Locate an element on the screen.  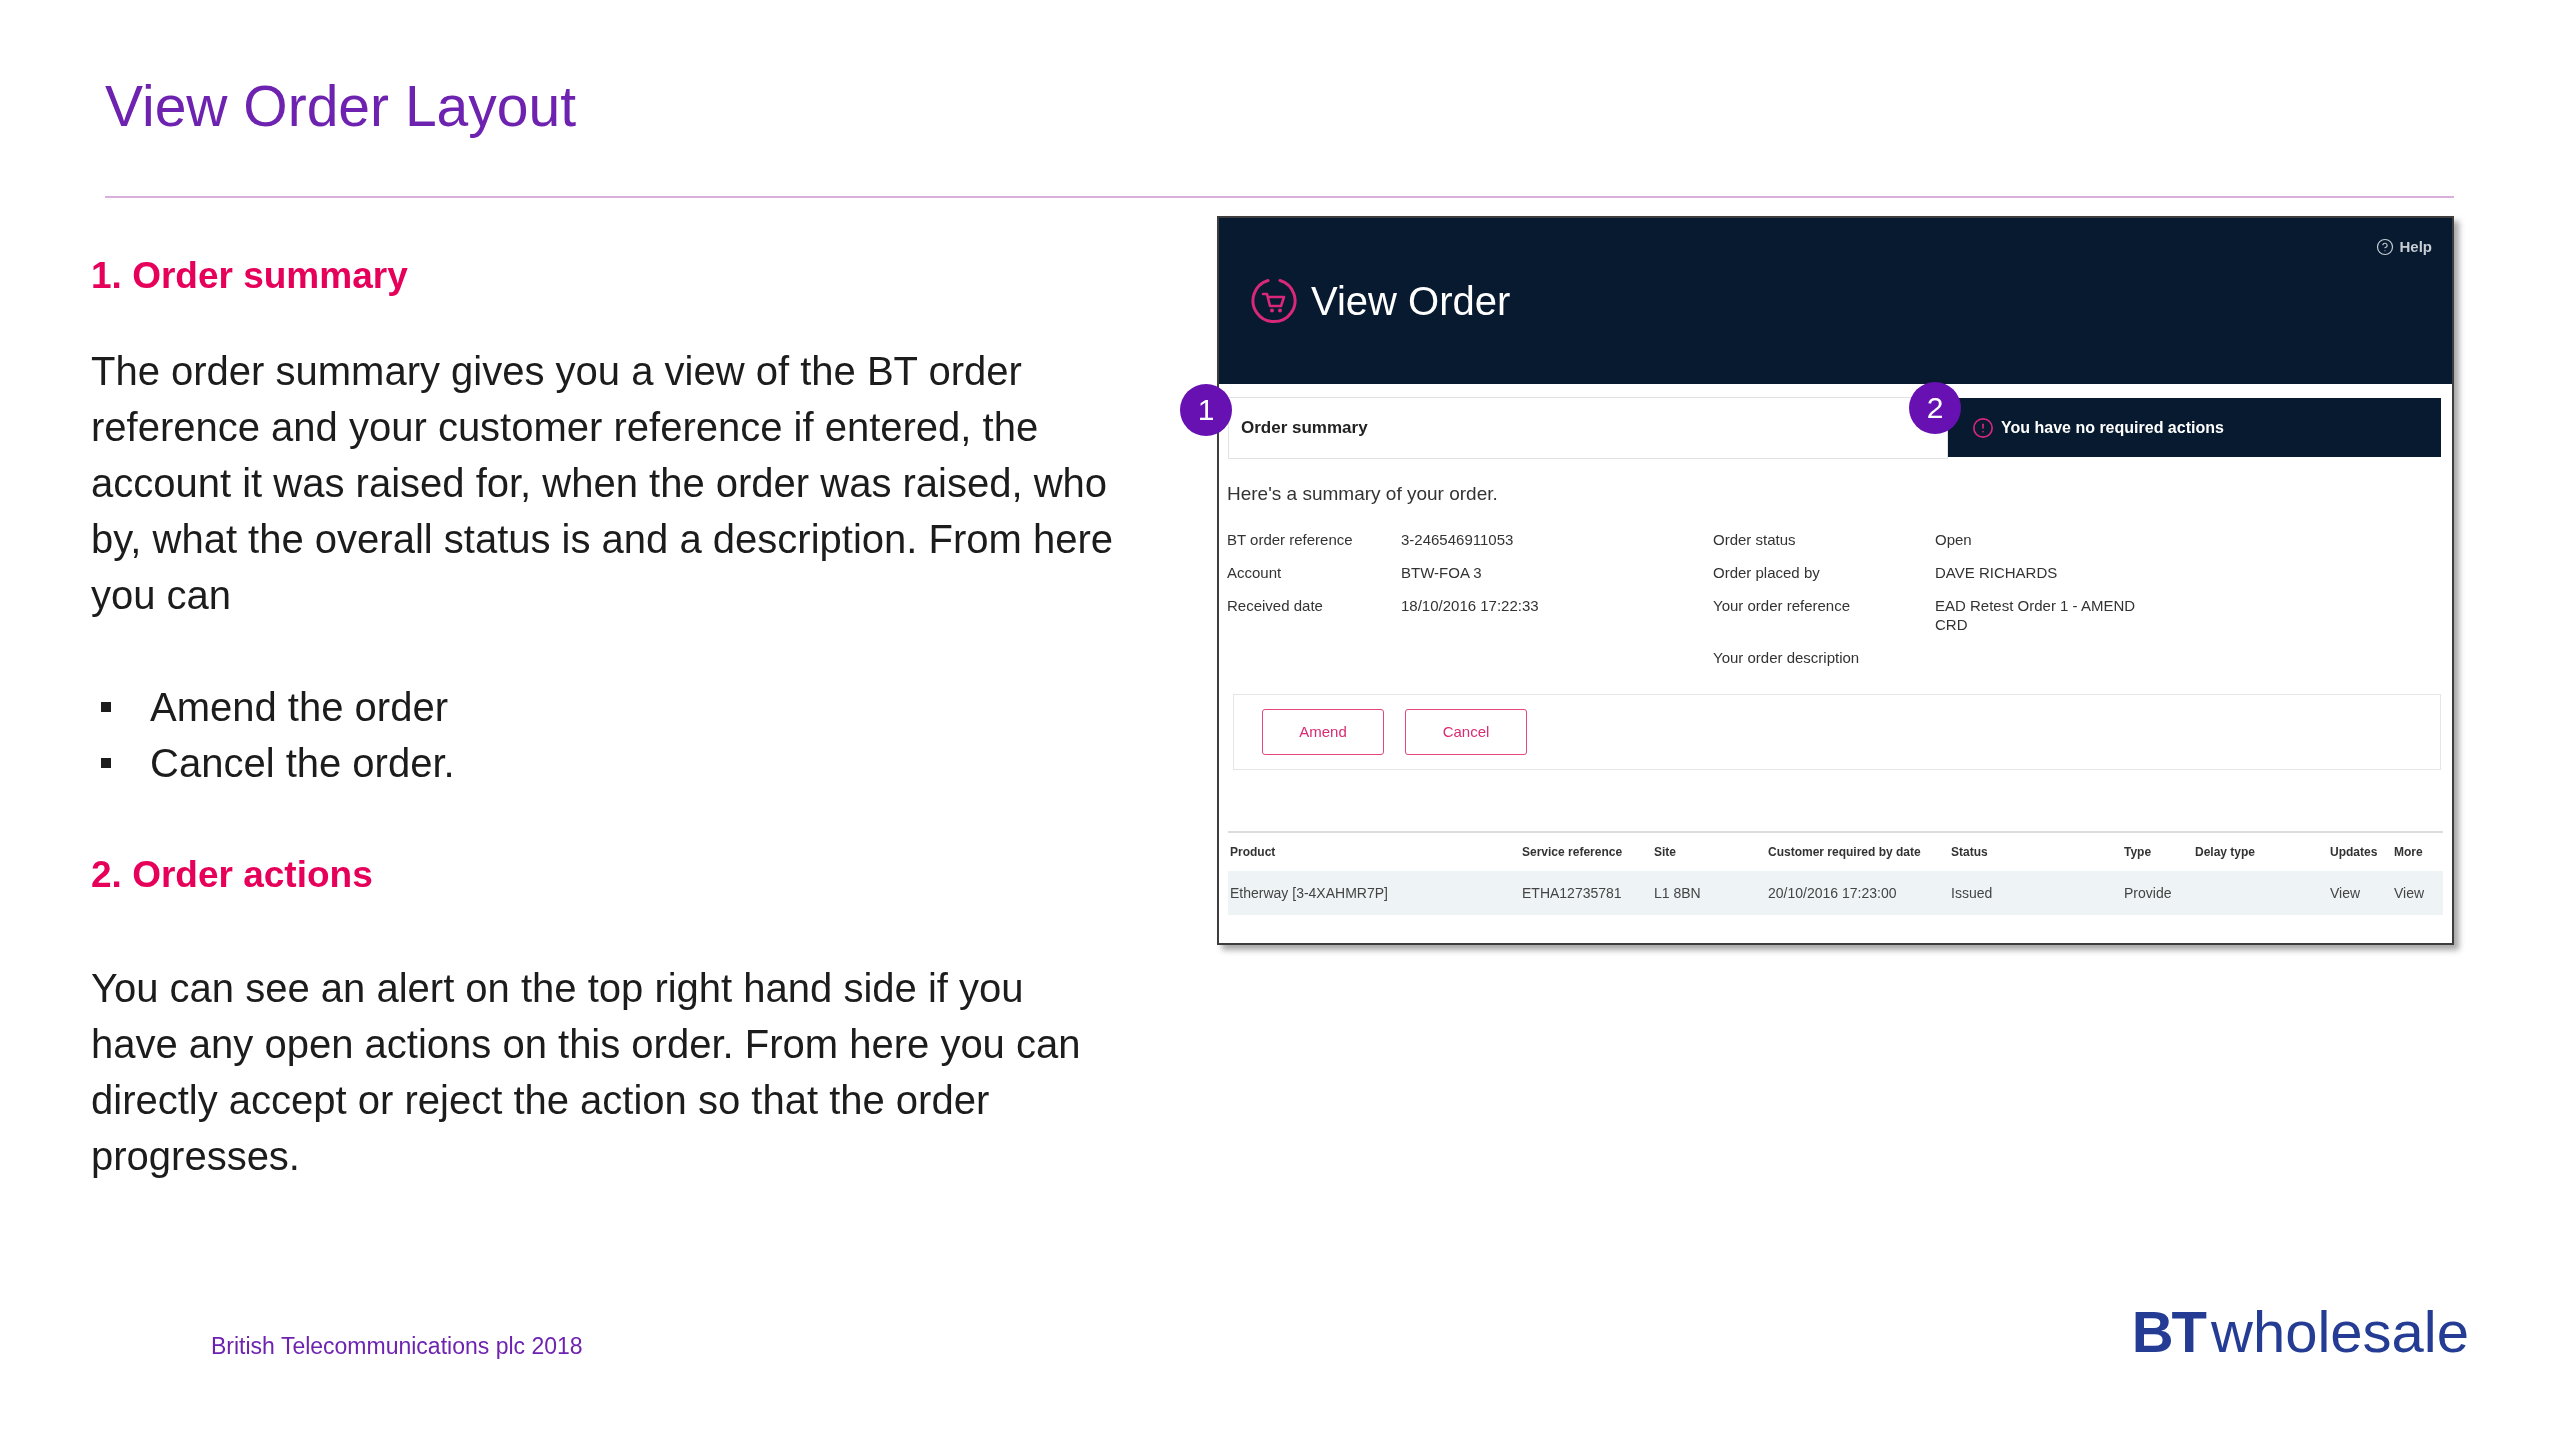
column-header: Delay type is located at coordinates (2225, 852).